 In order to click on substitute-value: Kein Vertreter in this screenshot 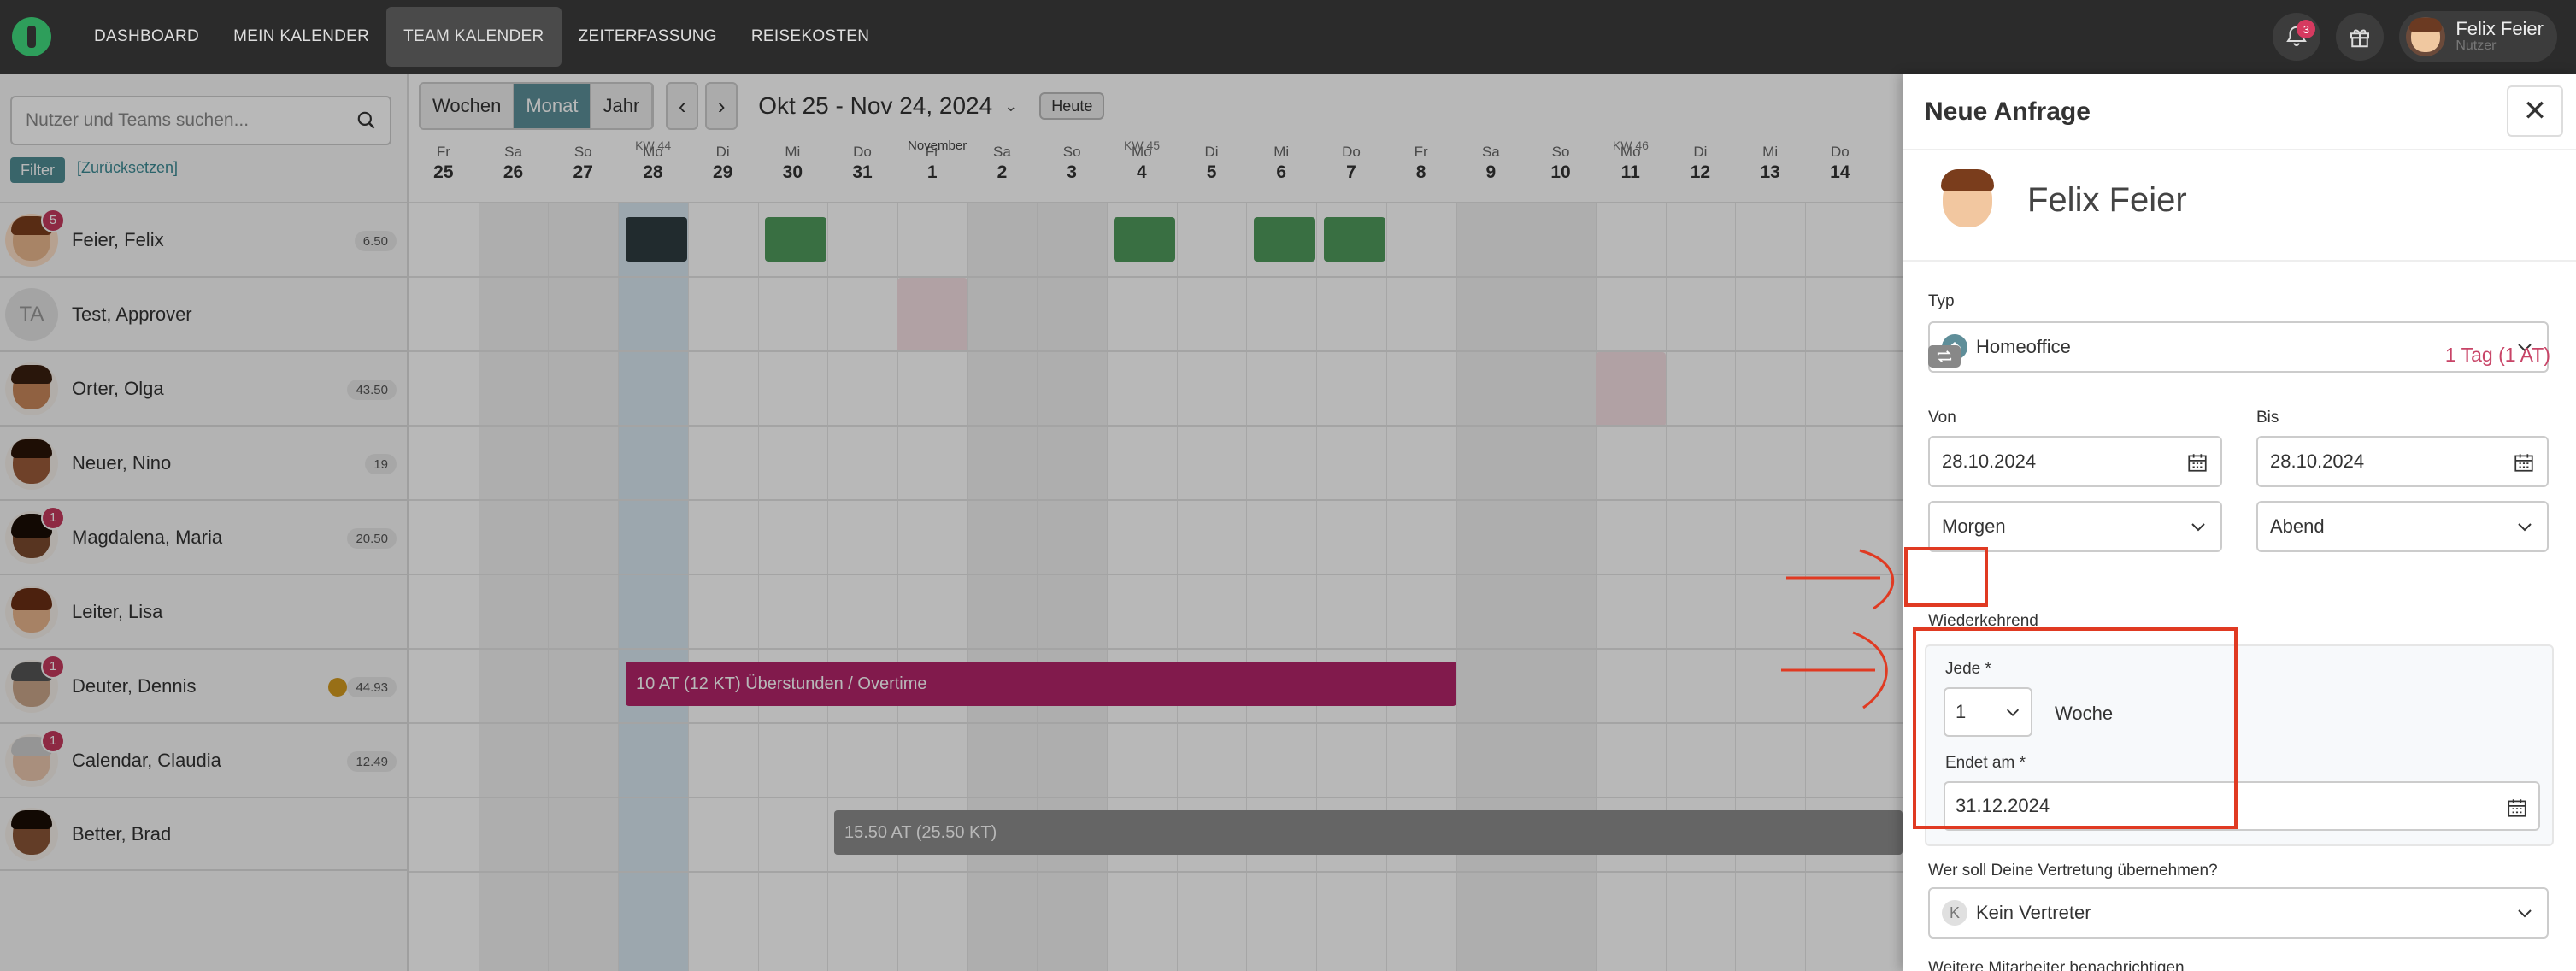, I will do `click(2033, 913)`.